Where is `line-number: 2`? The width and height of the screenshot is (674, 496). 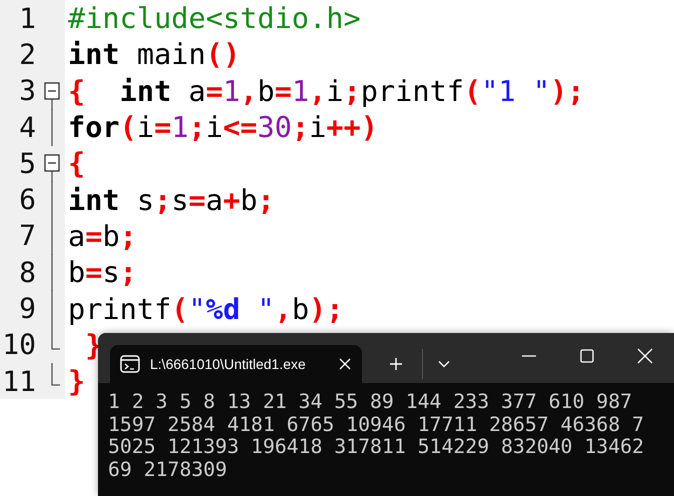 line-number: 2 is located at coordinates (27, 54).